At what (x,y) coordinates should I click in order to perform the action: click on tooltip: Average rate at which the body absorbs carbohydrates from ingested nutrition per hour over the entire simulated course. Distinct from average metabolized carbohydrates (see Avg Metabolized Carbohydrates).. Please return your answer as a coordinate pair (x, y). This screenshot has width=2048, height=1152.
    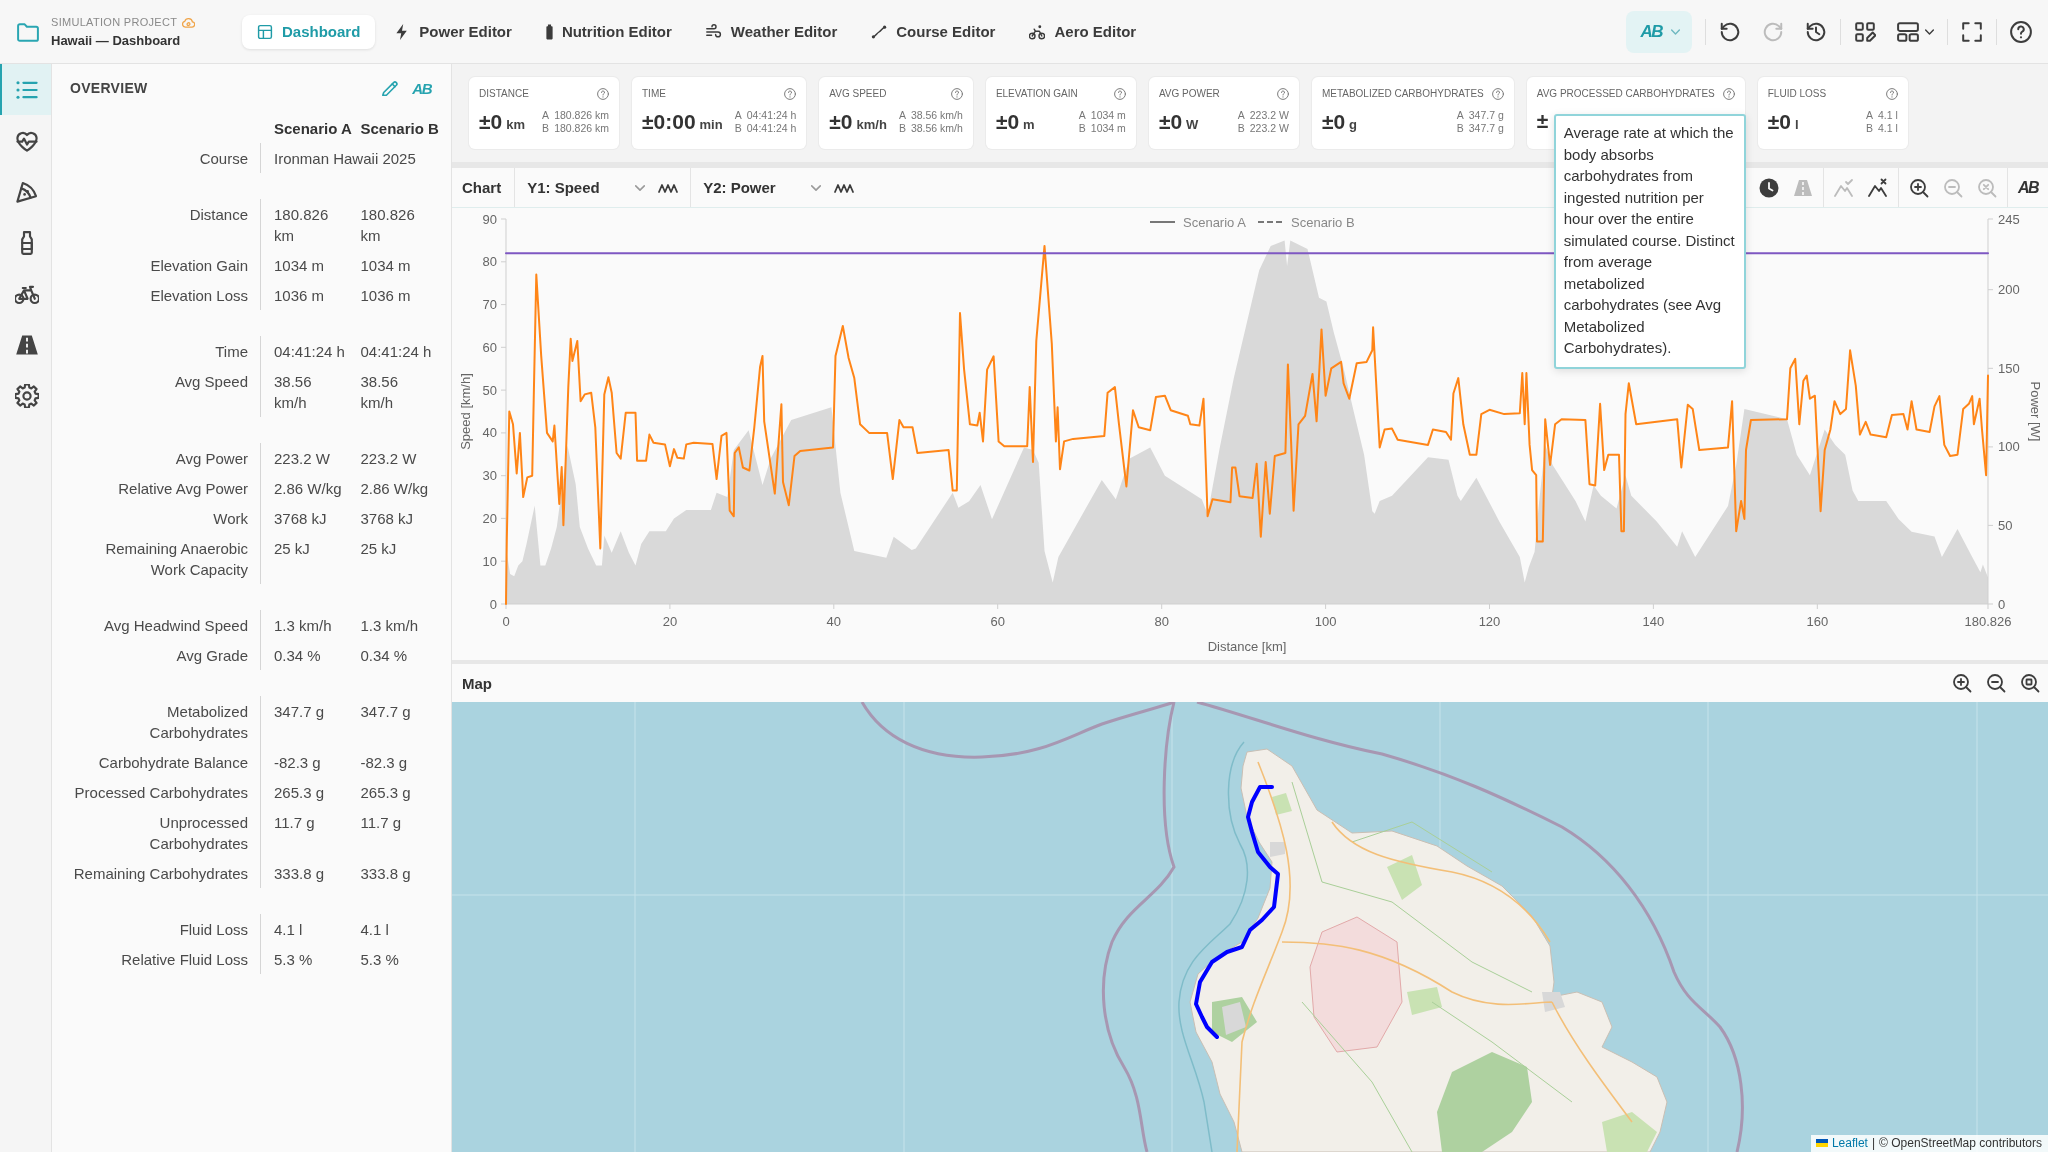
    Looking at the image, I should click on (1649, 241).